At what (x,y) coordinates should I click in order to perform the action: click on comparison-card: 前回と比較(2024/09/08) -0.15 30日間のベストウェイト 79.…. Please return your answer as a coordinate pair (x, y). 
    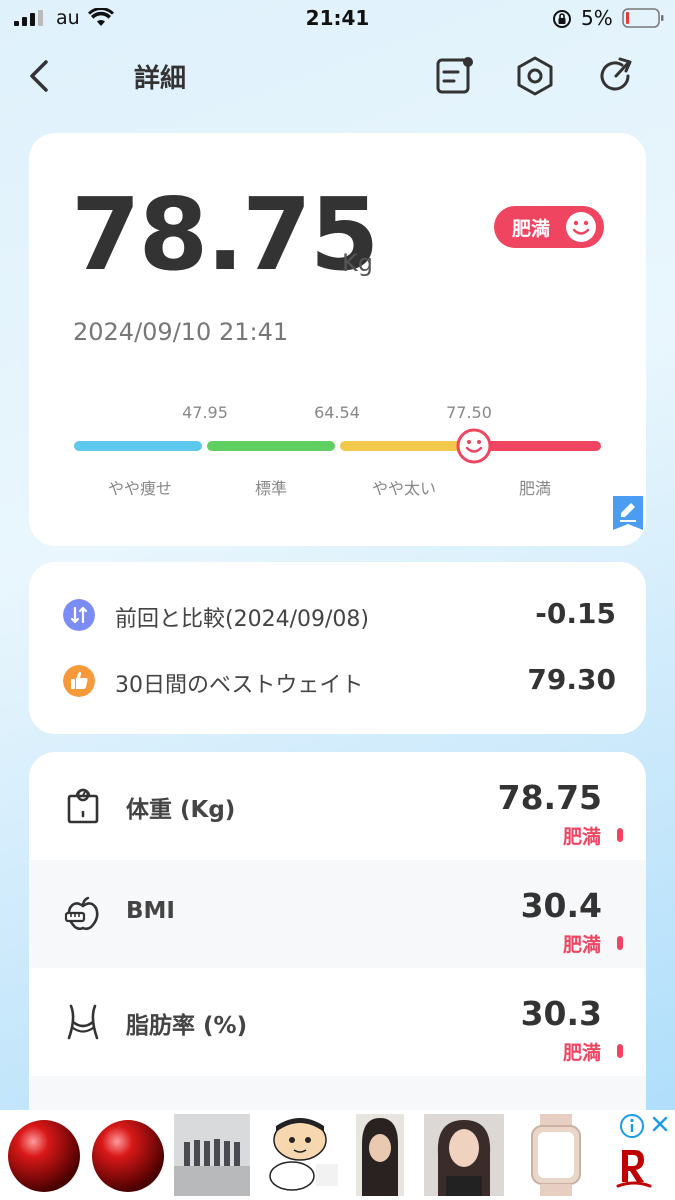
    Looking at the image, I should click on (337, 648).